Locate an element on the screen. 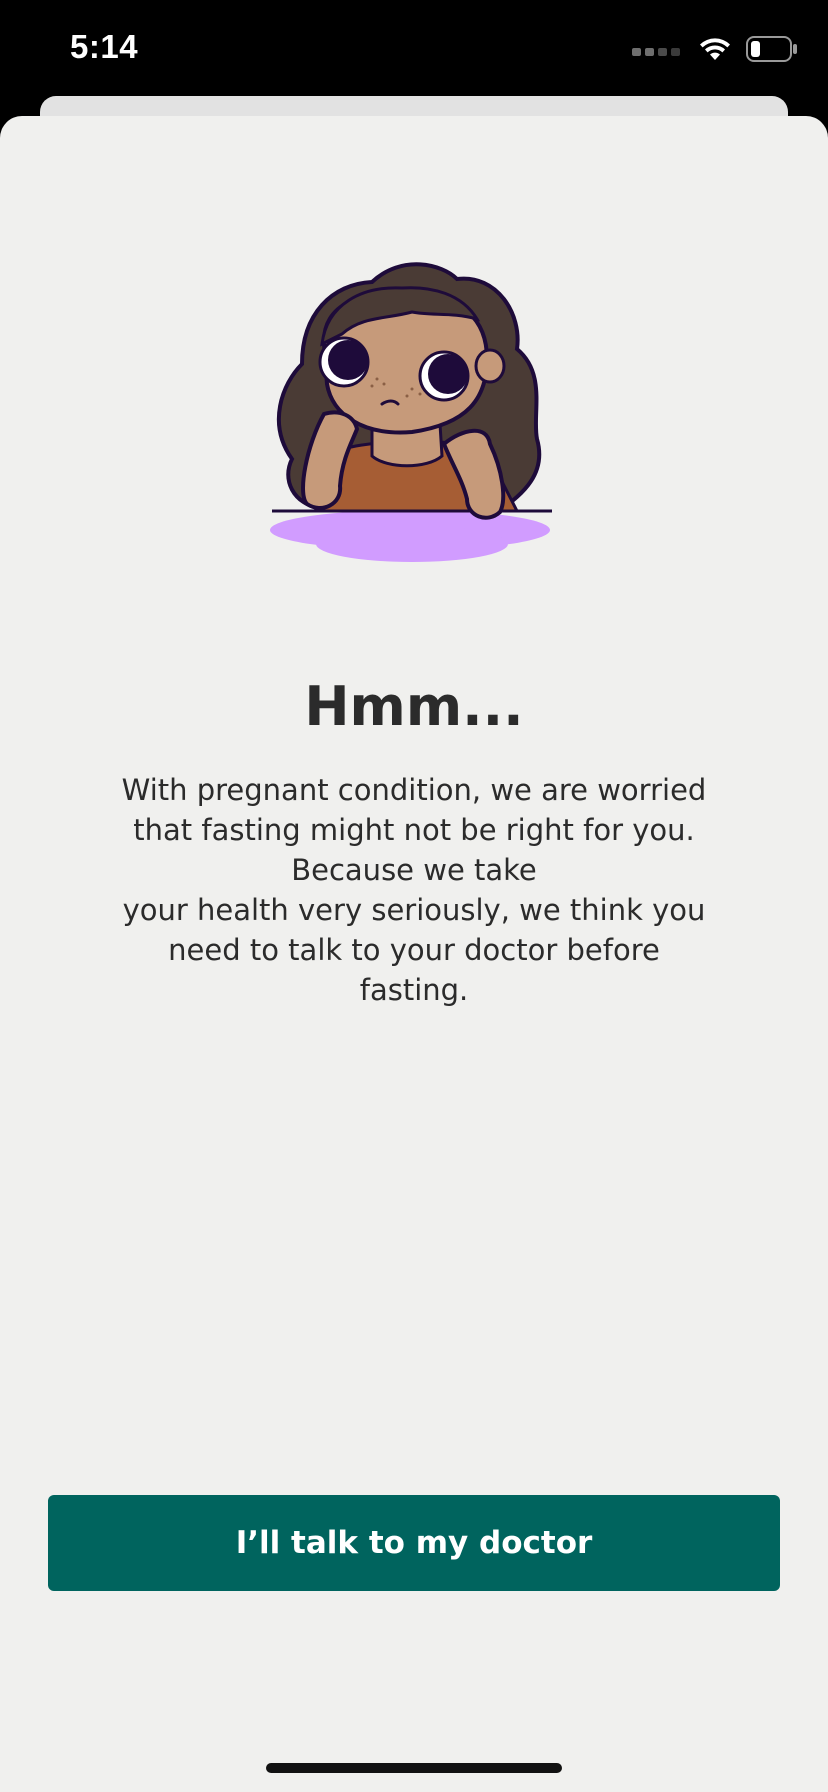  status-icons is located at coordinates (715, 49).